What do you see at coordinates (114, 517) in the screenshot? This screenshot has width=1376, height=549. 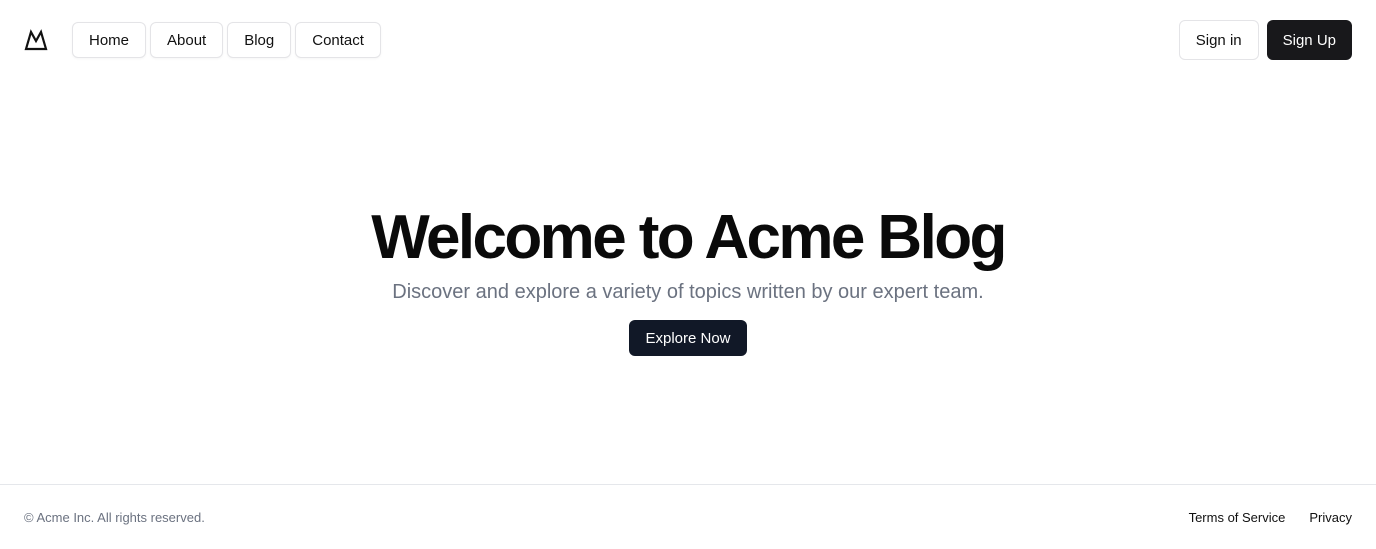 I see `copyright-text: © Acme Inc. All rights reserved.` at bounding box center [114, 517].